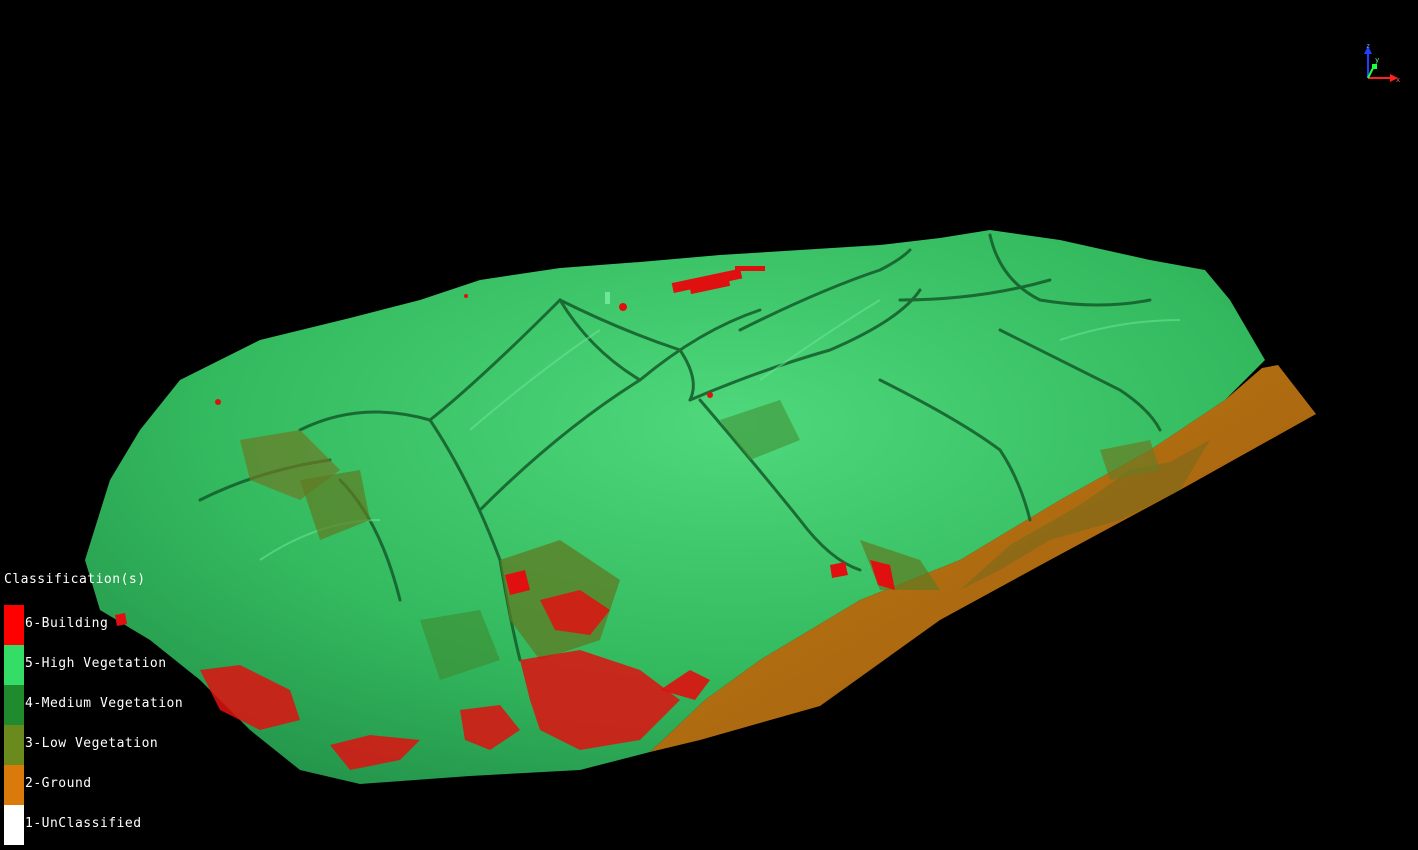 The image size is (1418, 850). I want to click on y-axis-arrow, so click(1374, 66).